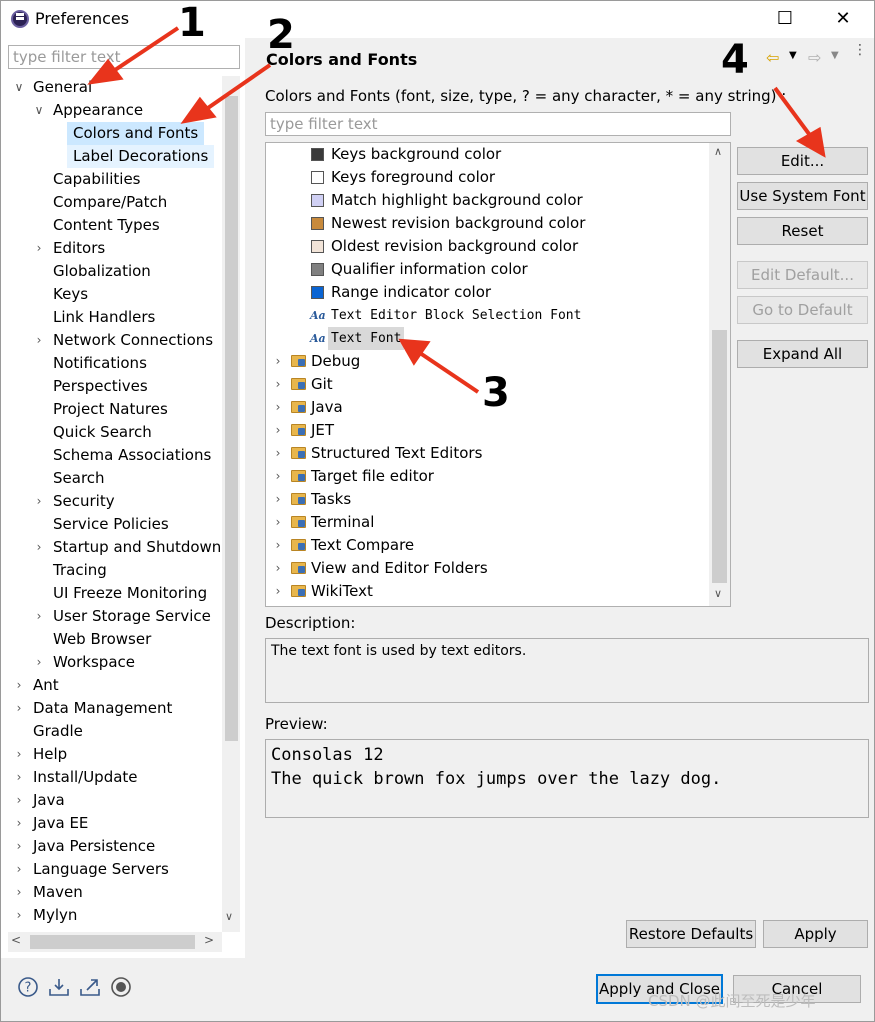 This screenshot has height=1022, width=875. I want to click on watermark: CSDN @此间至死是少年, so click(732, 1001).